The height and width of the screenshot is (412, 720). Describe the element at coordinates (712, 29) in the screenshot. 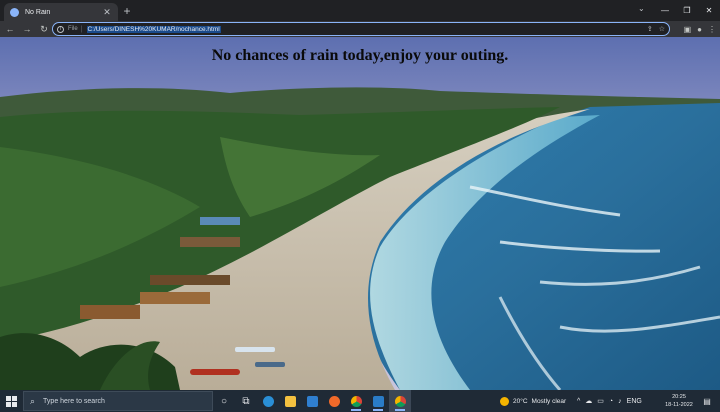

I see `menu-icon: ⋮` at that location.